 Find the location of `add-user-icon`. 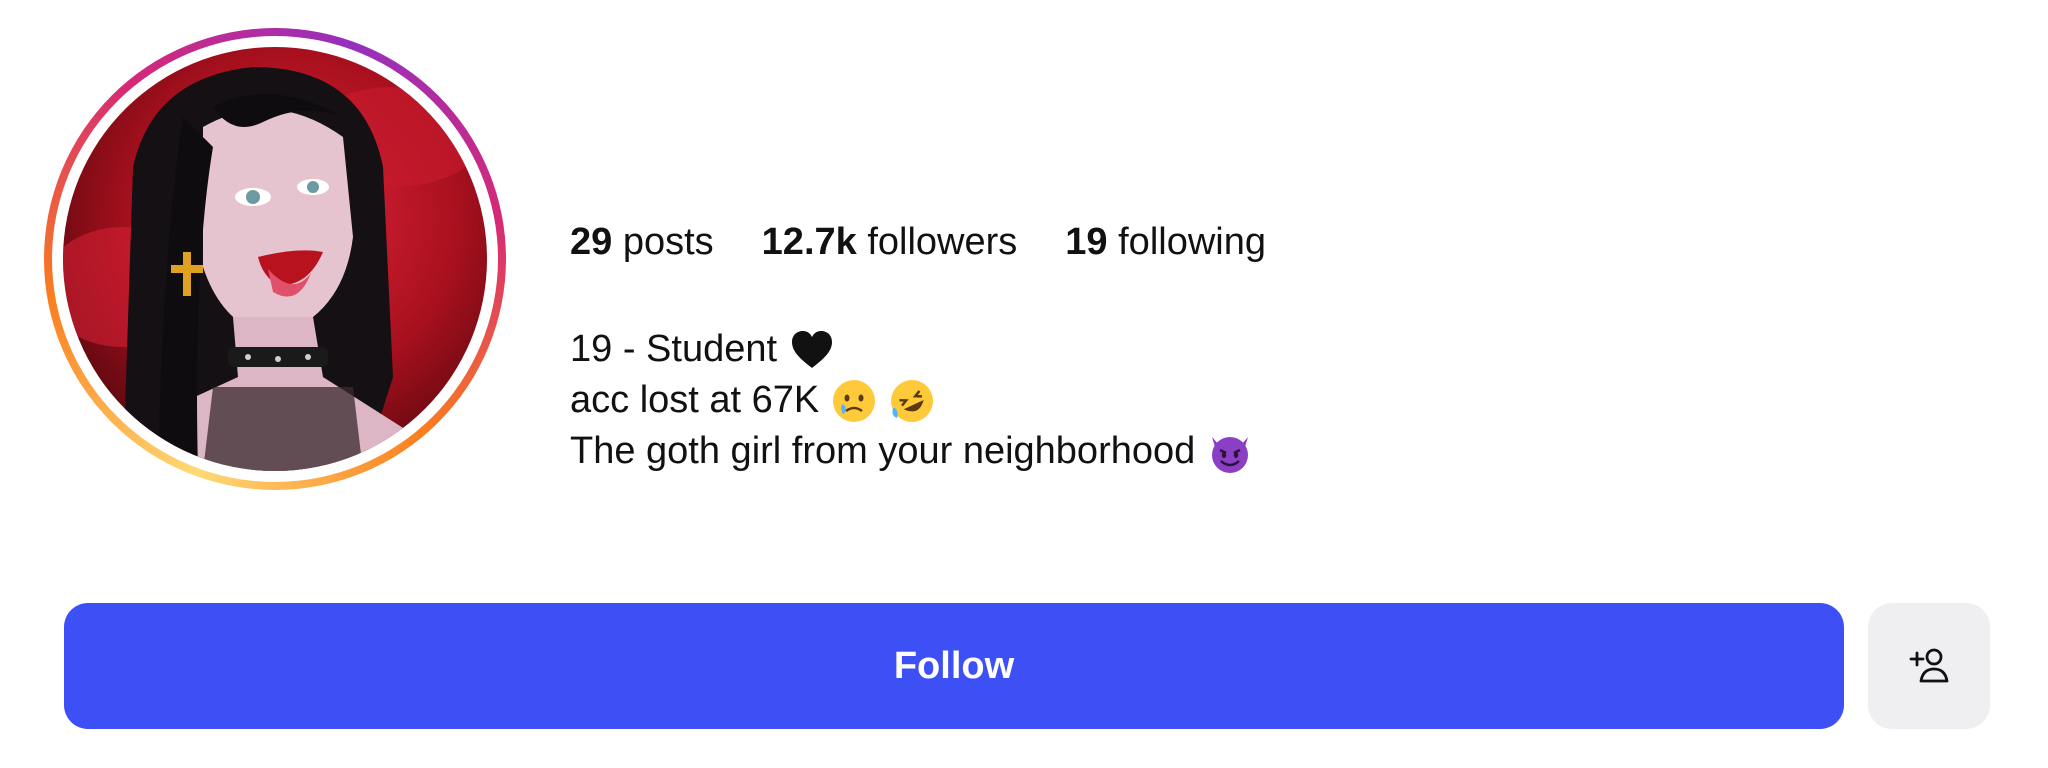

add-user-icon is located at coordinates (1929, 666).